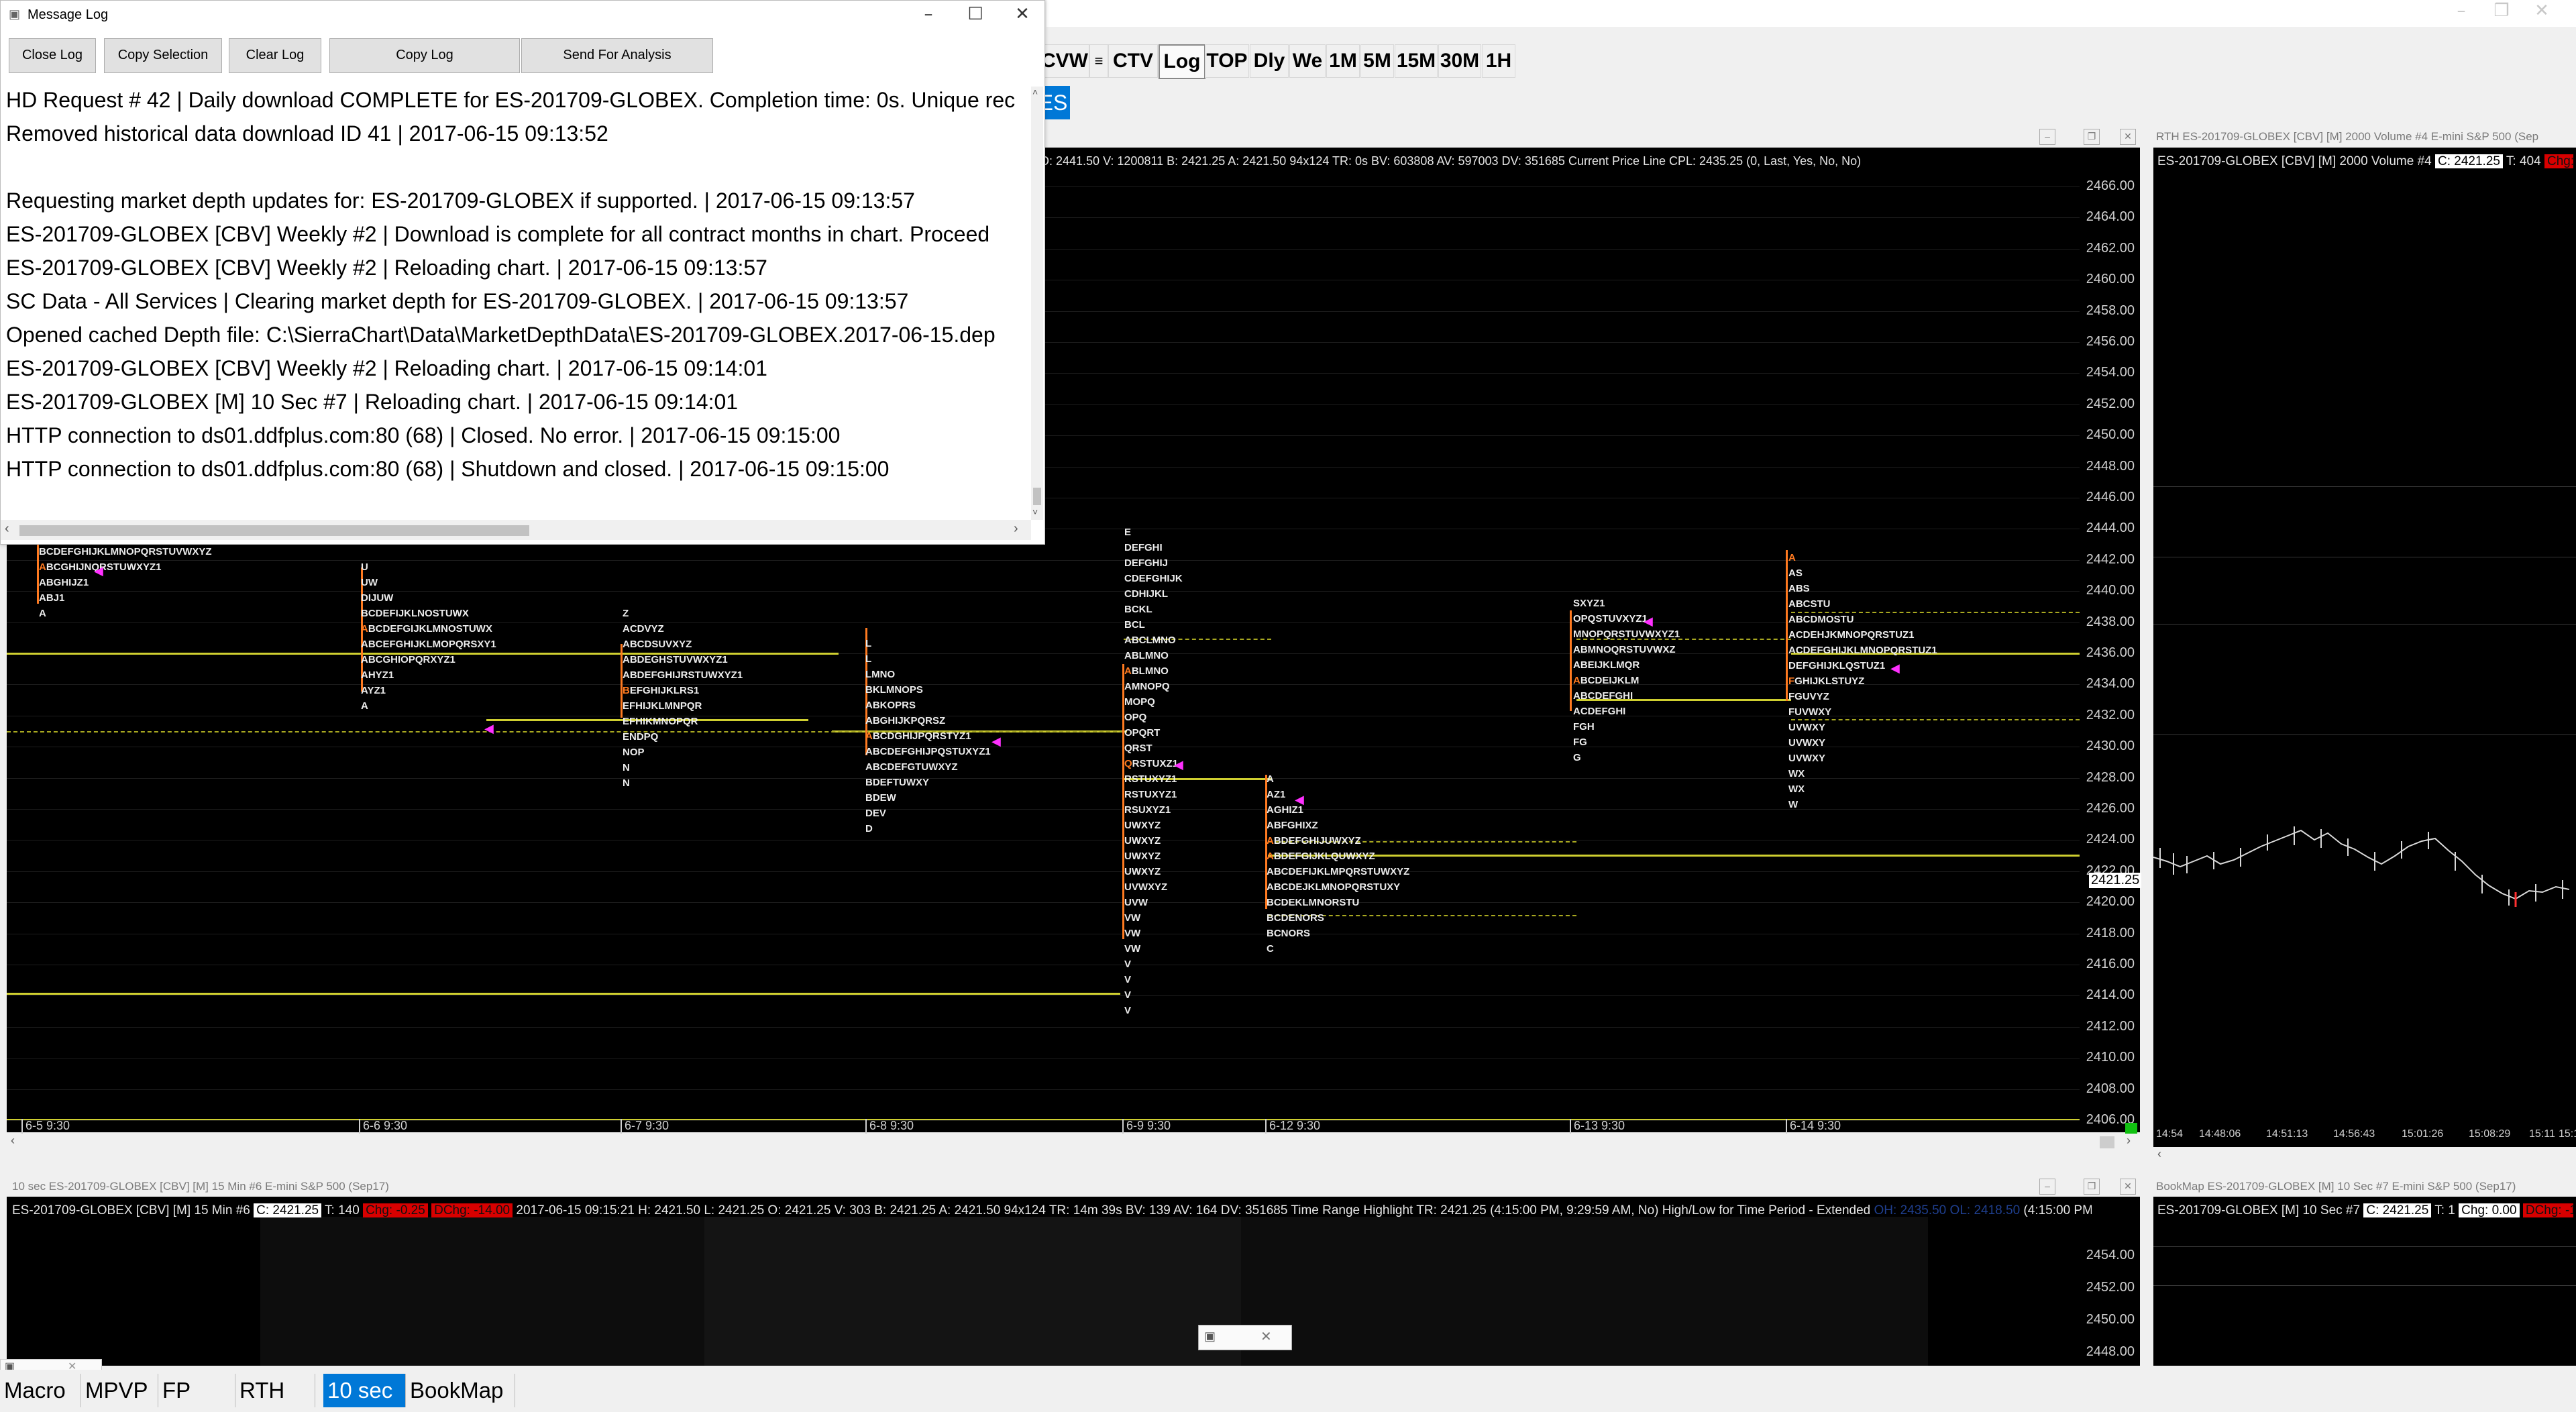  What do you see at coordinates (2490, 1134) in the screenshot?
I see `time-tick-label: 15:08:29` at bounding box center [2490, 1134].